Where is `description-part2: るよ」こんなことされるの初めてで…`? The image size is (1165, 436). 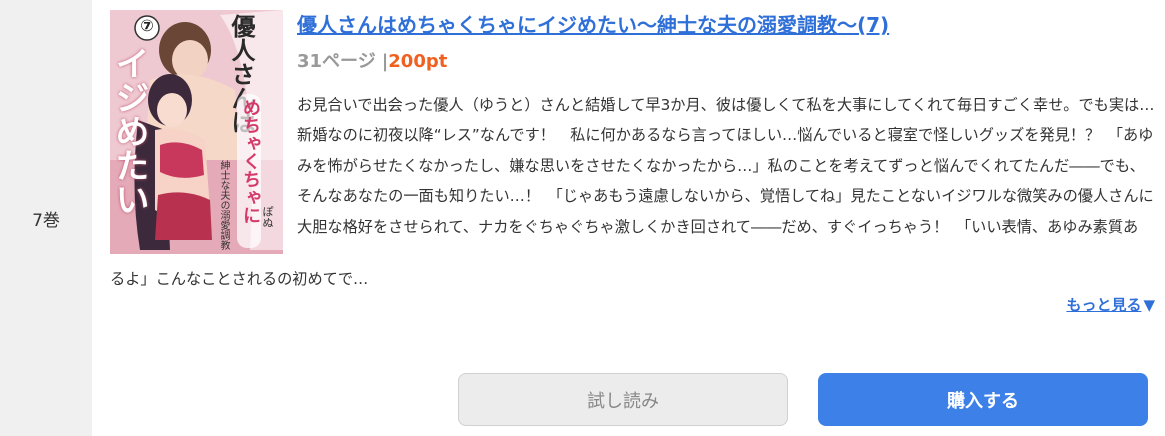
description-part2: るよ」こんなことされるの初めてで… is located at coordinates (239, 279).